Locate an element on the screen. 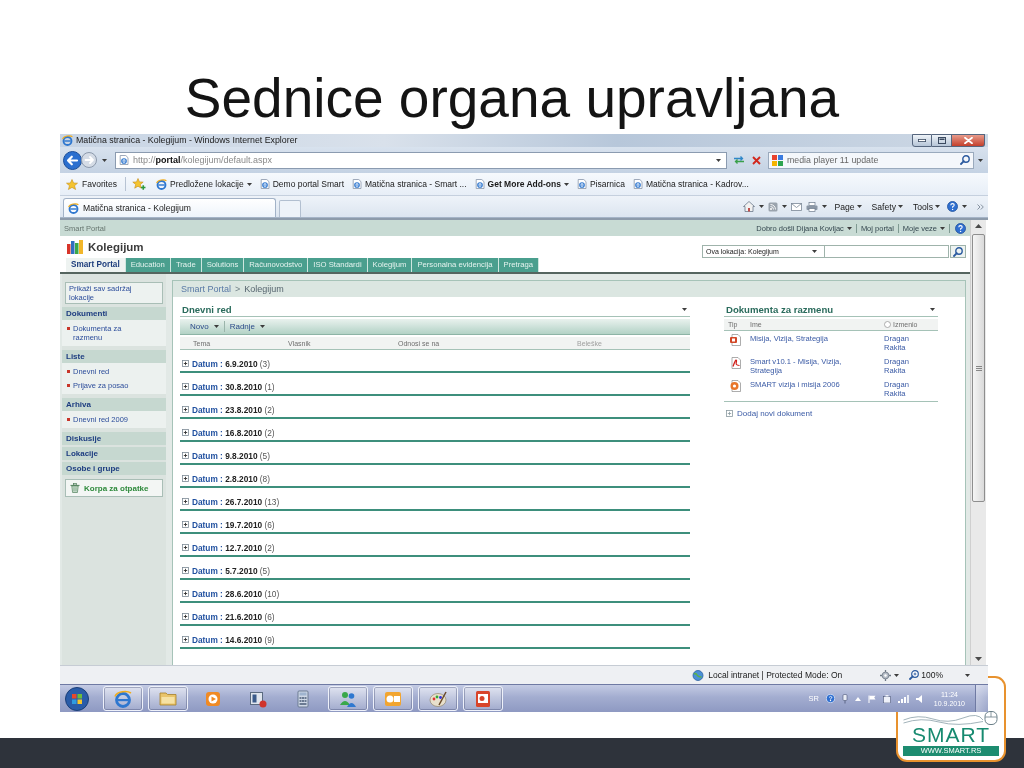 The width and height of the screenshot is (1024, 768). web-page-icon is located at coordinates (357, 184).